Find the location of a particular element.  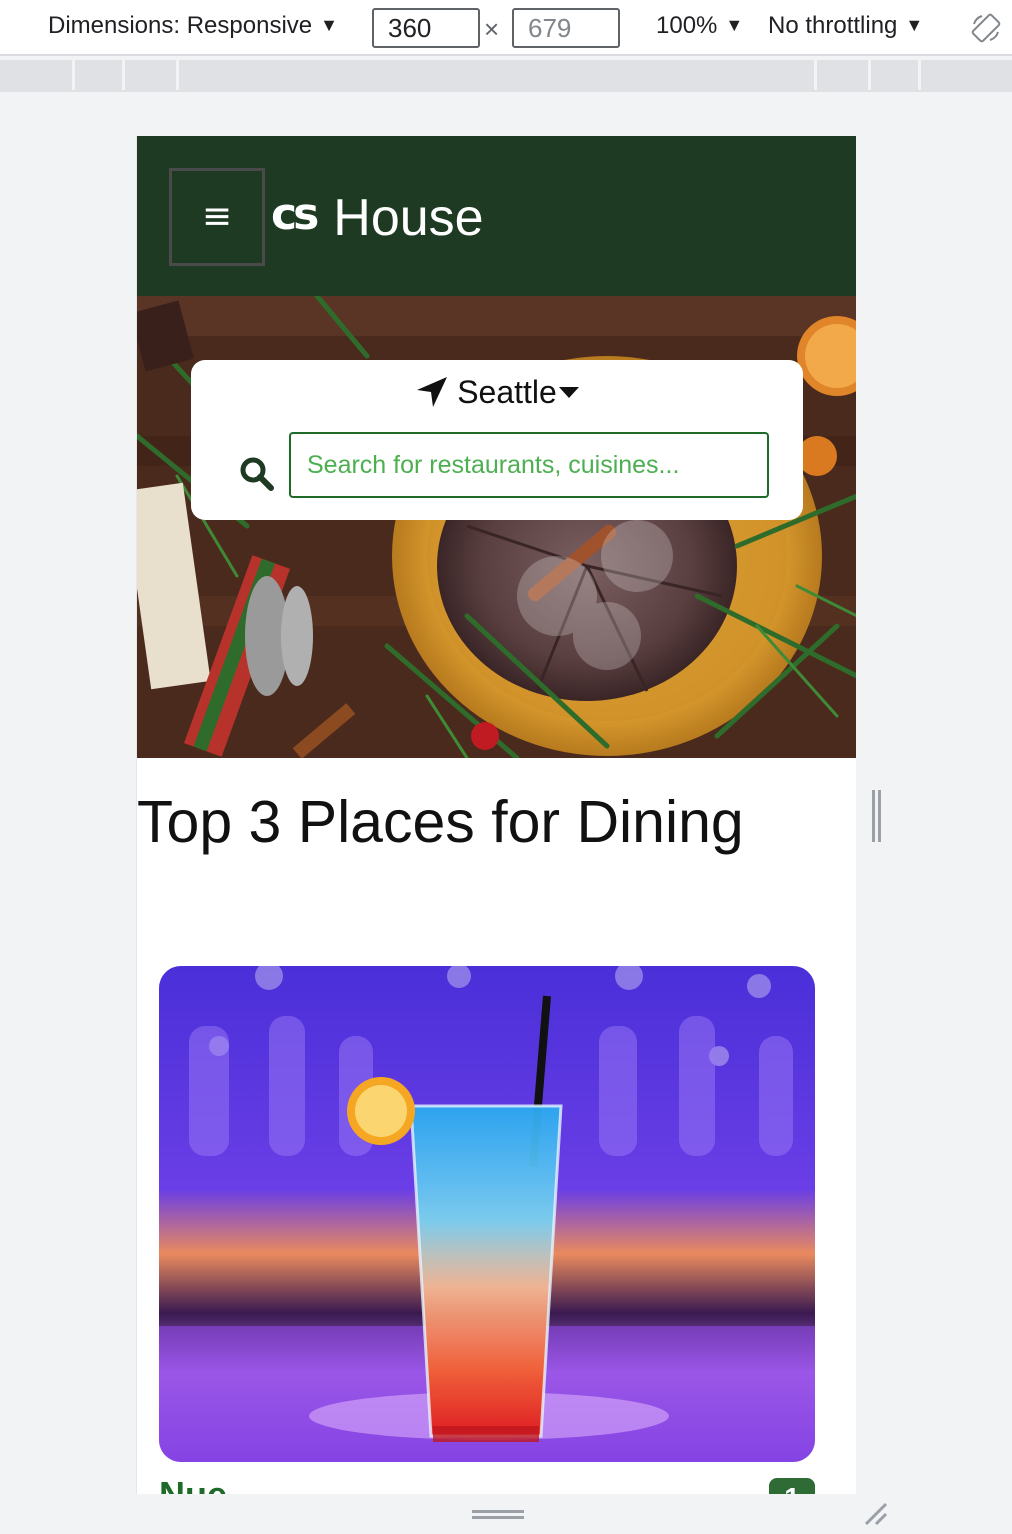

dimensions-label: Dimensions: Responsive is located at coordinates (180, 25).